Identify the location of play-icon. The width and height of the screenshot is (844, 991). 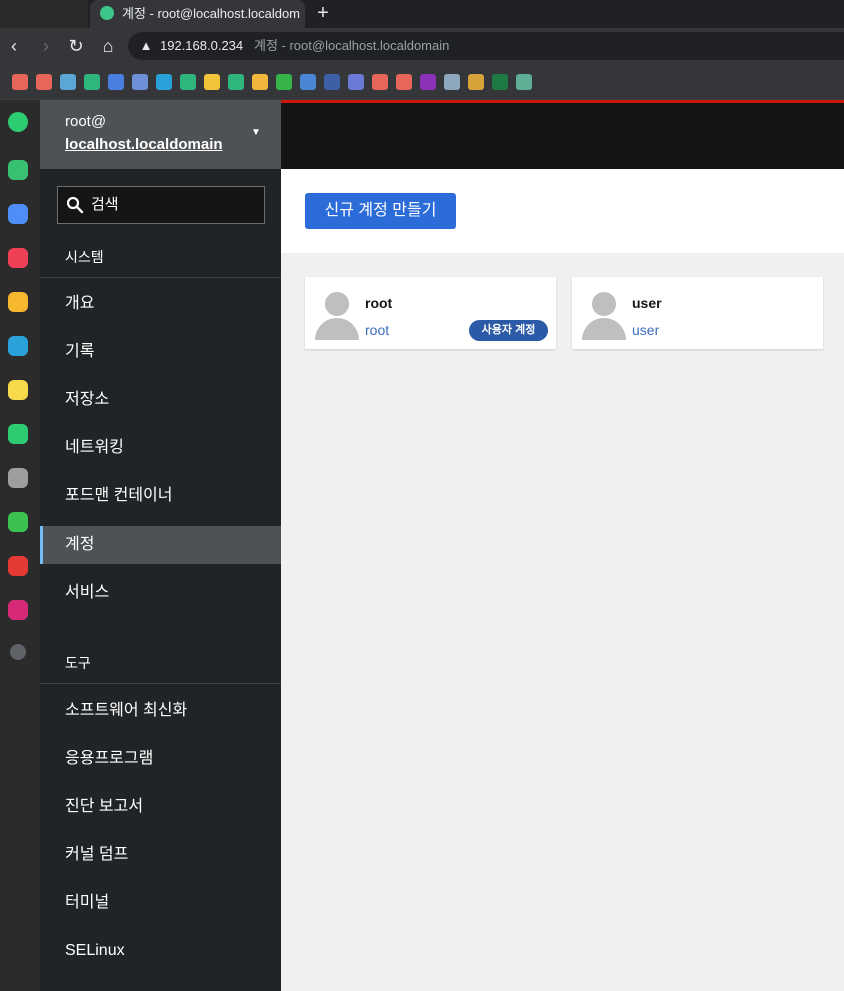
(18, 434).